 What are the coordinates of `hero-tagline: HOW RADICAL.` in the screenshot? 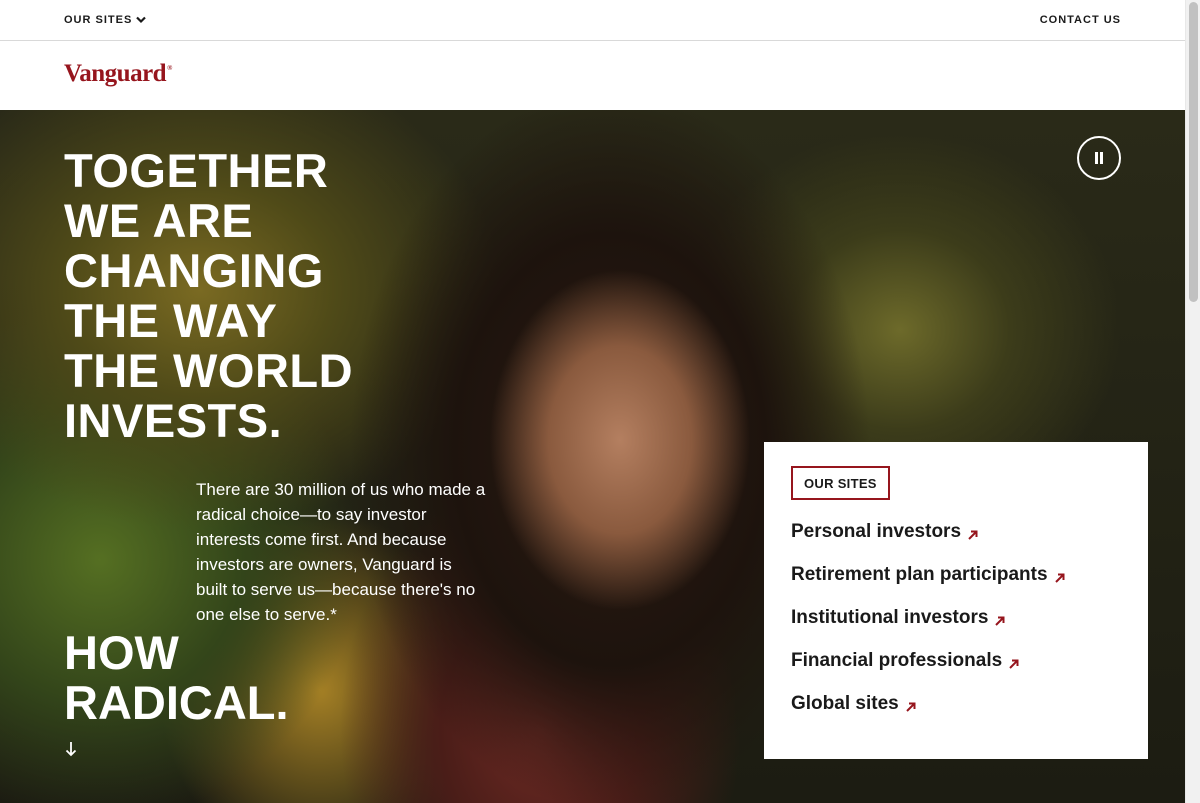 It's located at (176, 678).